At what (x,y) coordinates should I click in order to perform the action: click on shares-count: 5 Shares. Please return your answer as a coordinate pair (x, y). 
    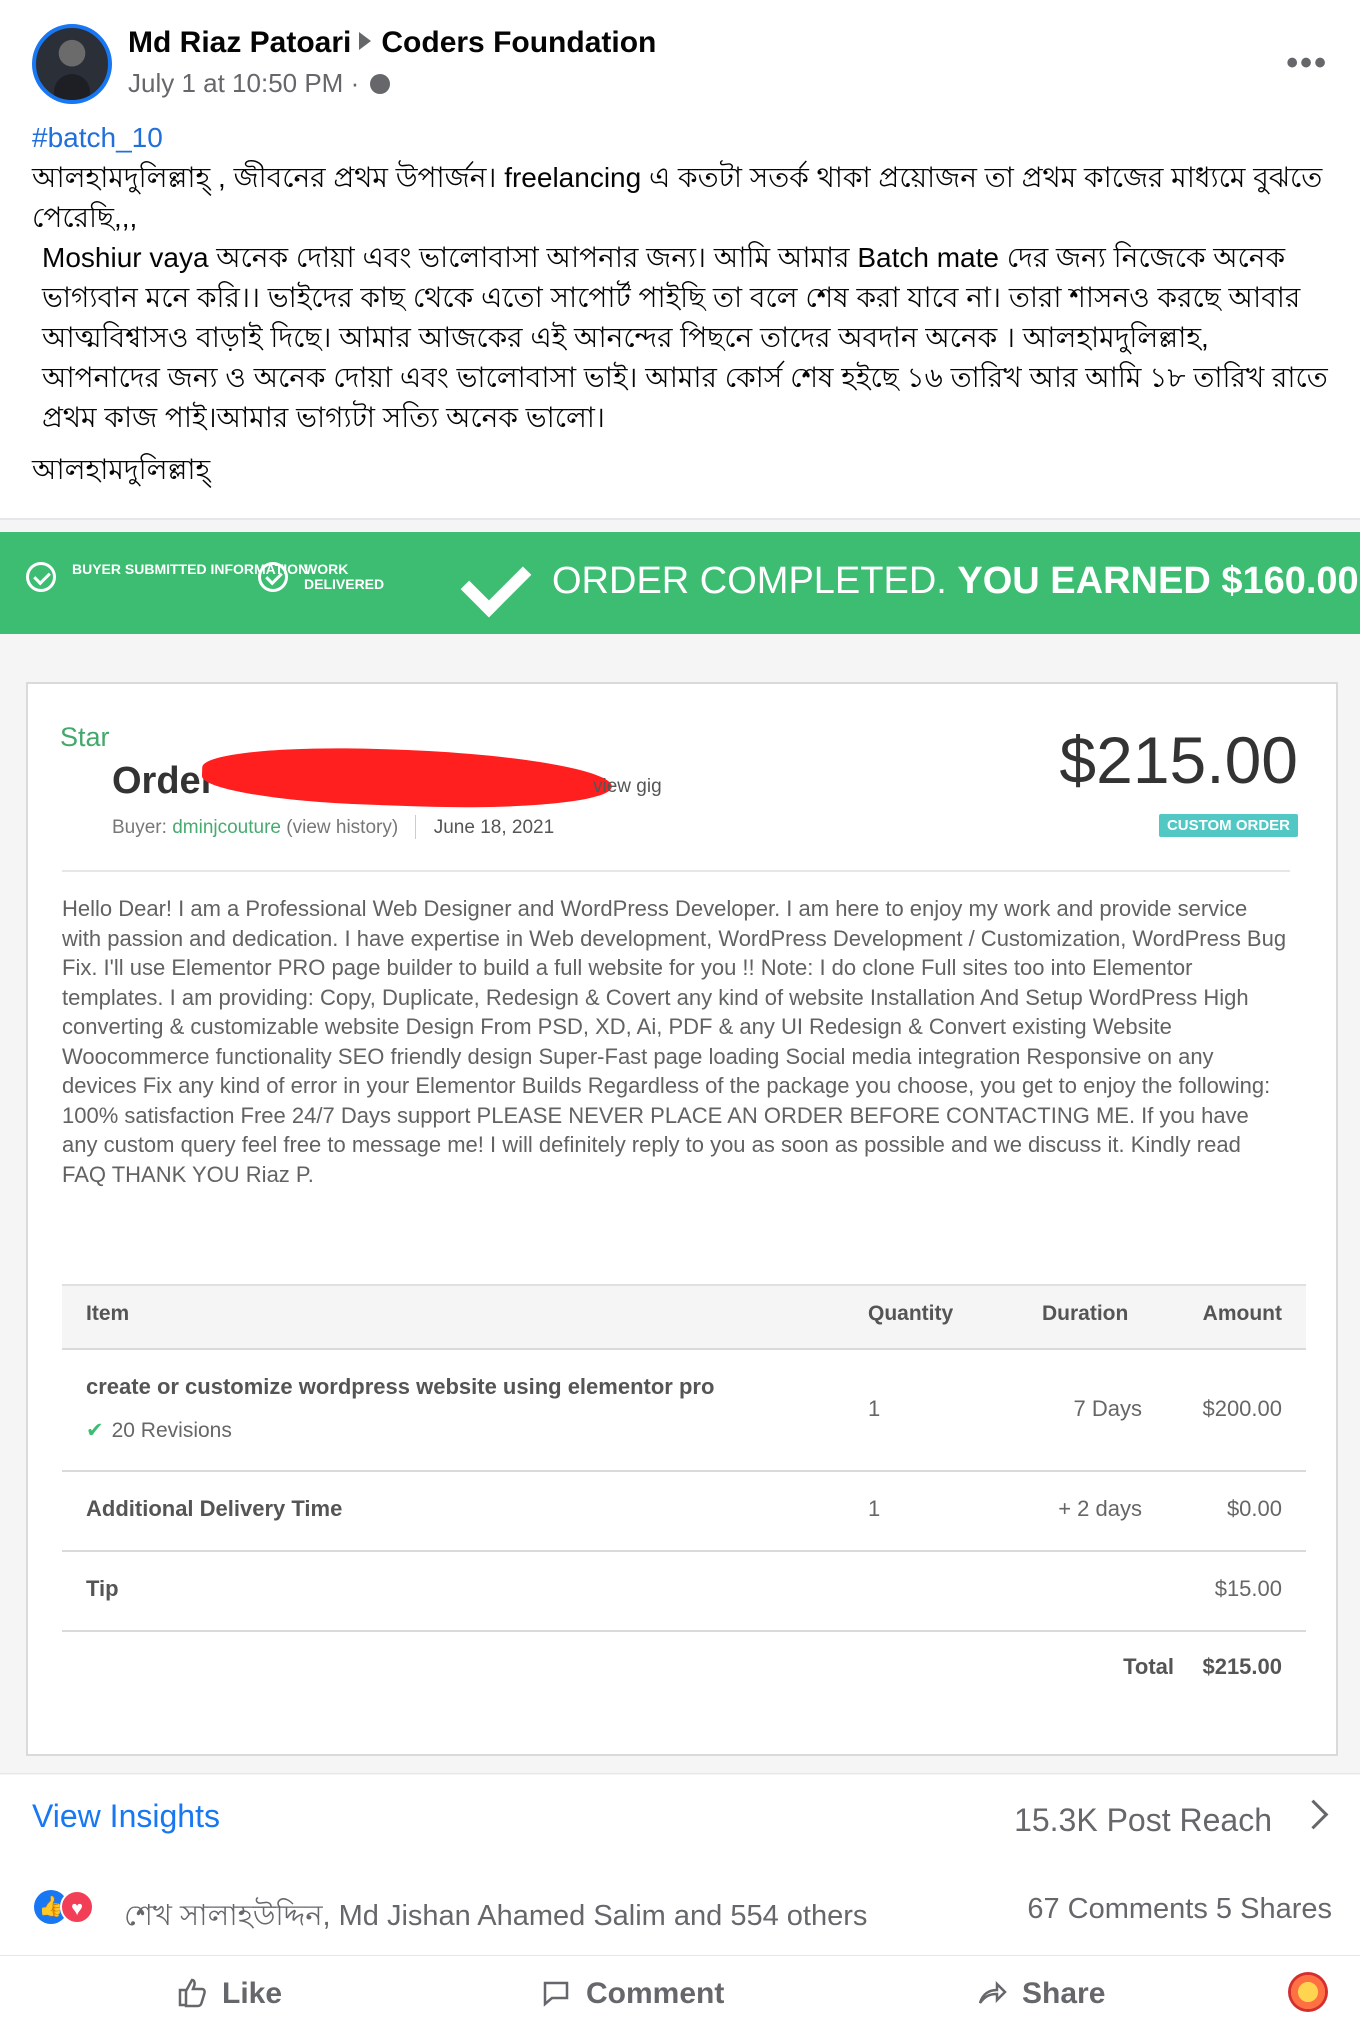
    Looking at the image, I should click on (1274, 1909).